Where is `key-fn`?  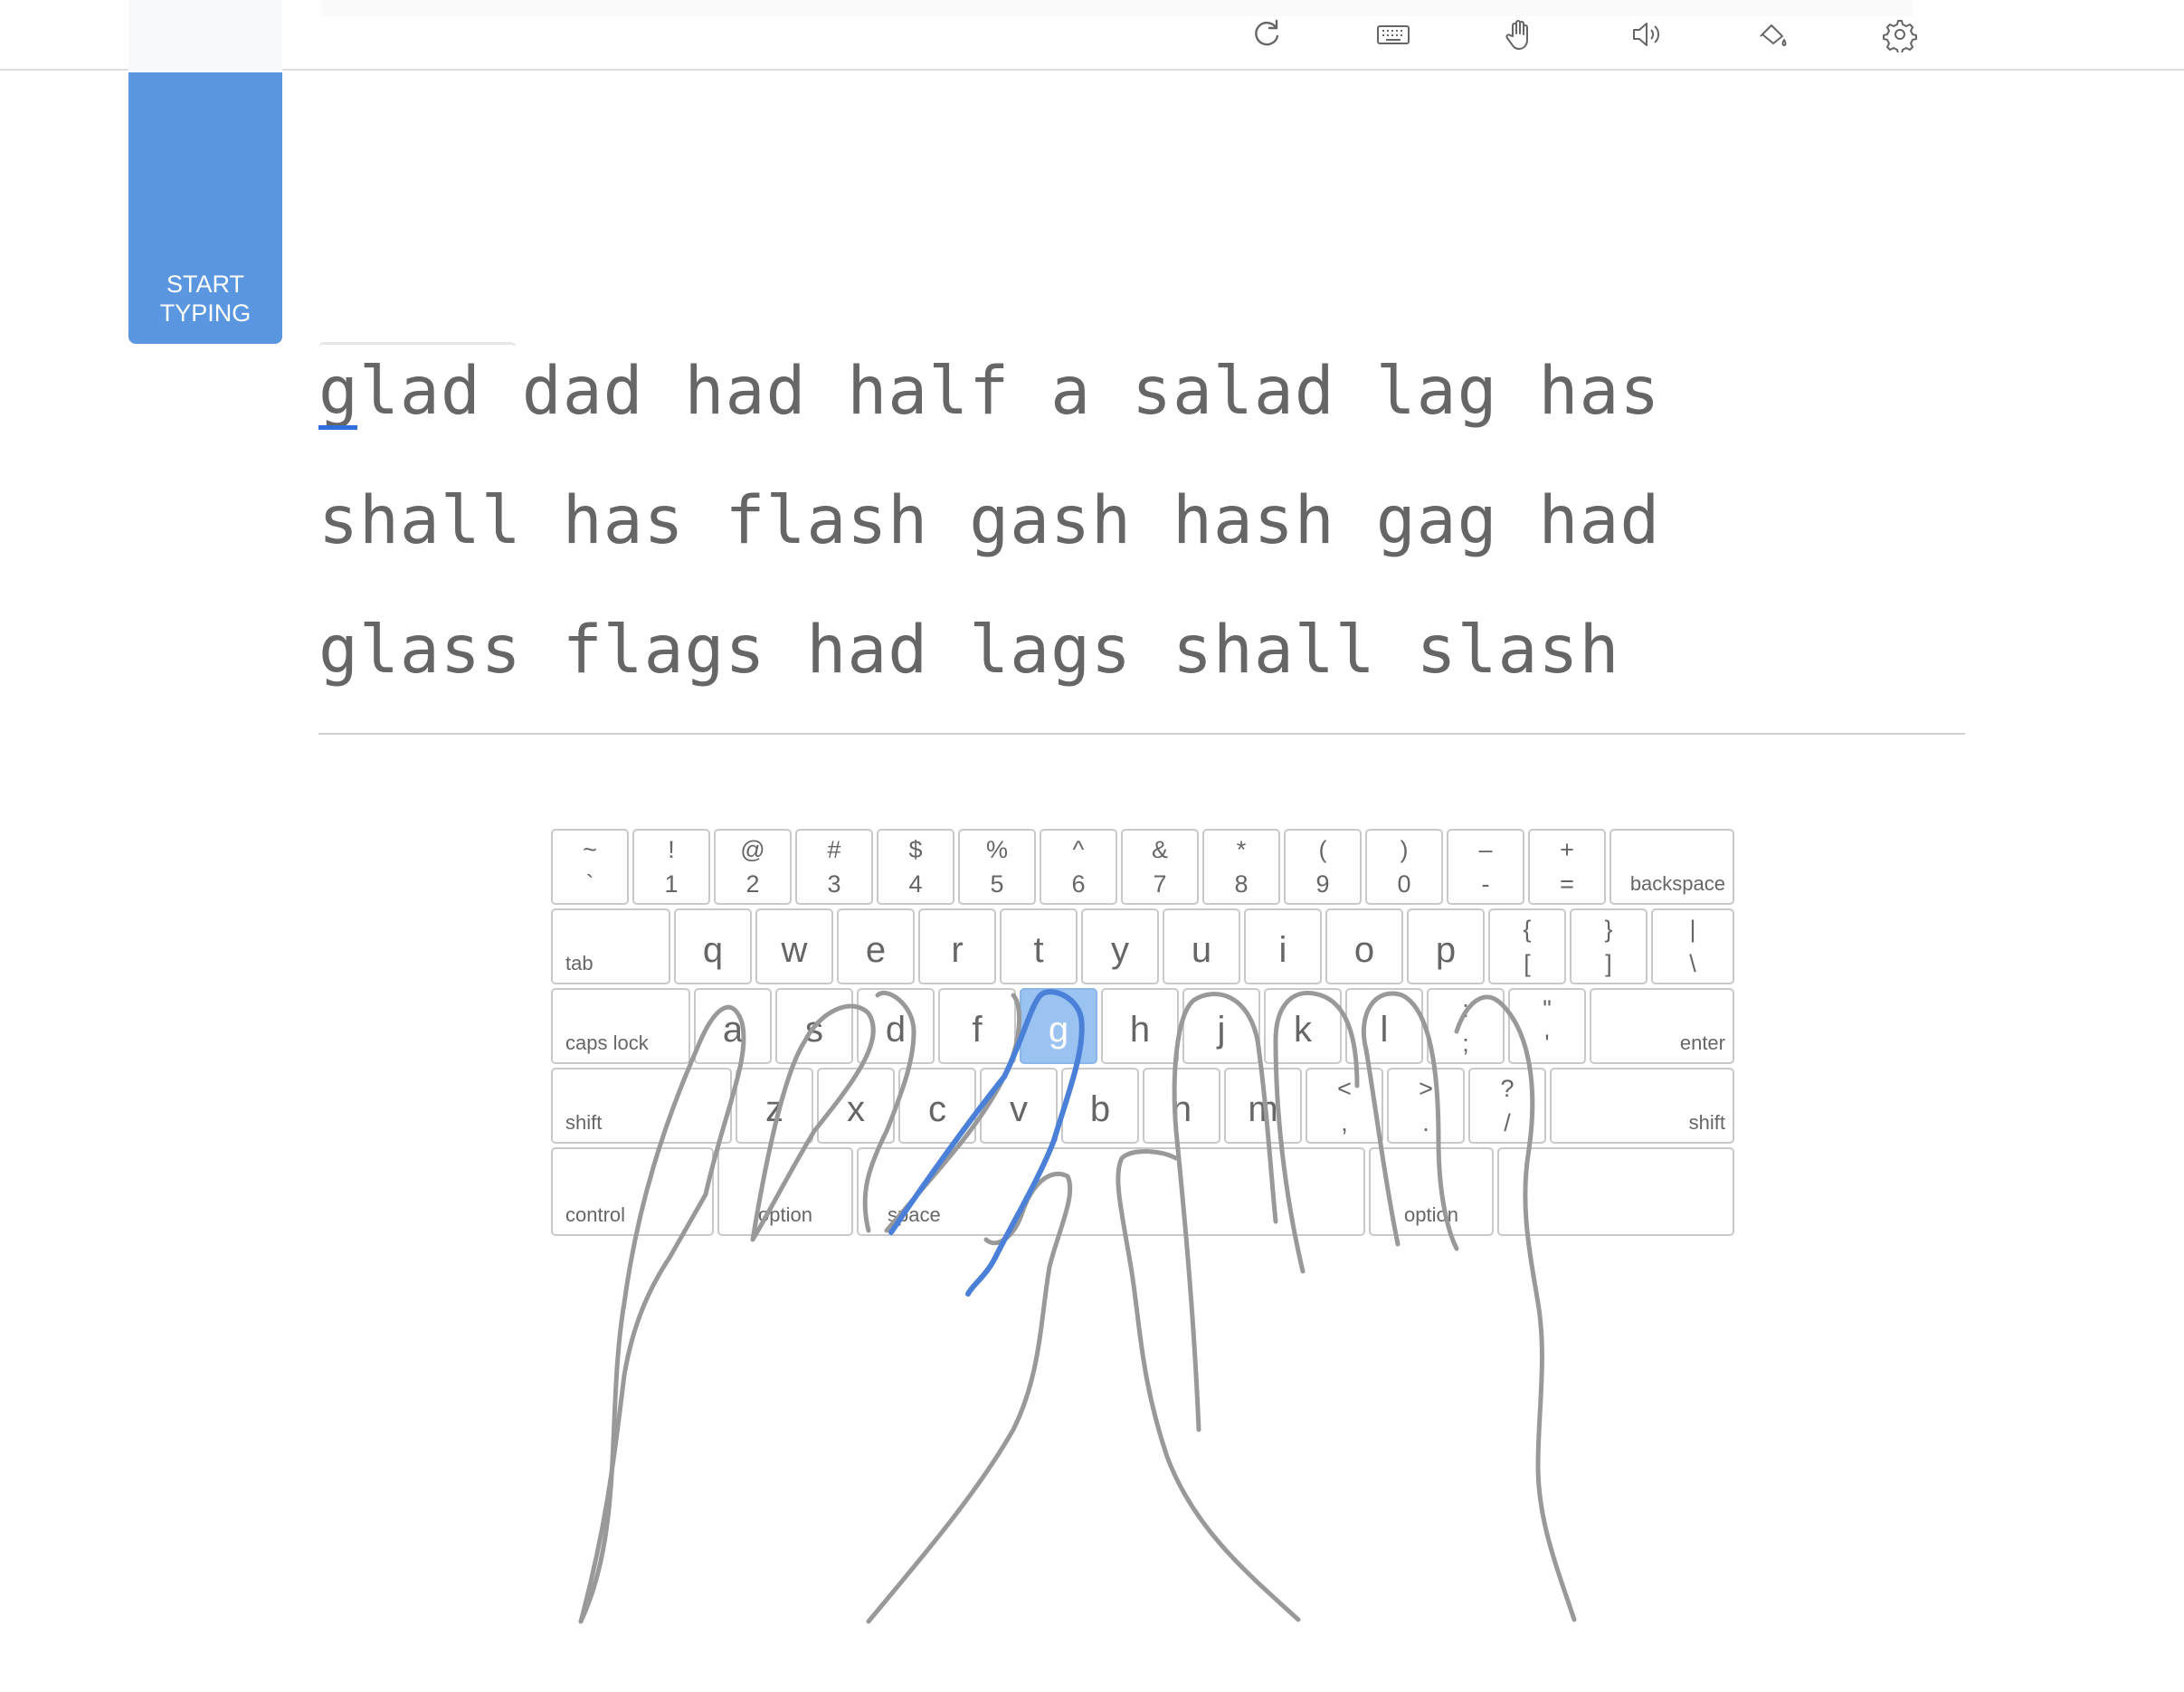 key-fn is located at coordinates (1616, 1191).